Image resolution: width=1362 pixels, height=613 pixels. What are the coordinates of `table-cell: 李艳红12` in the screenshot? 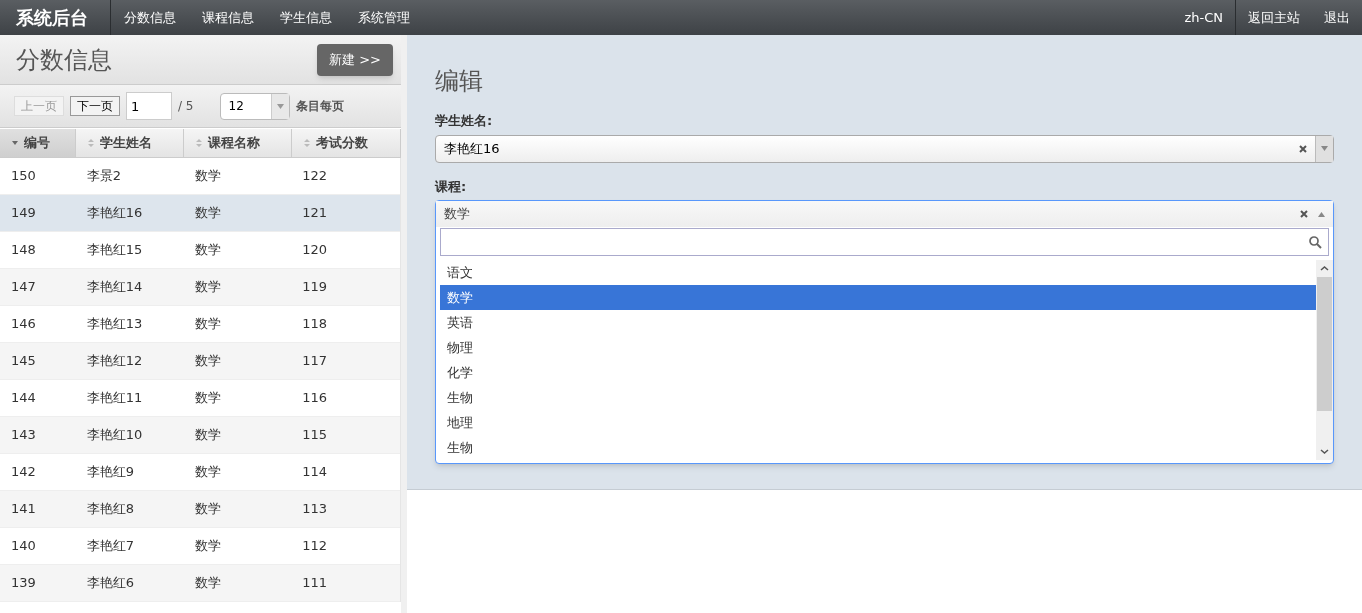 It's located at (114, 361).